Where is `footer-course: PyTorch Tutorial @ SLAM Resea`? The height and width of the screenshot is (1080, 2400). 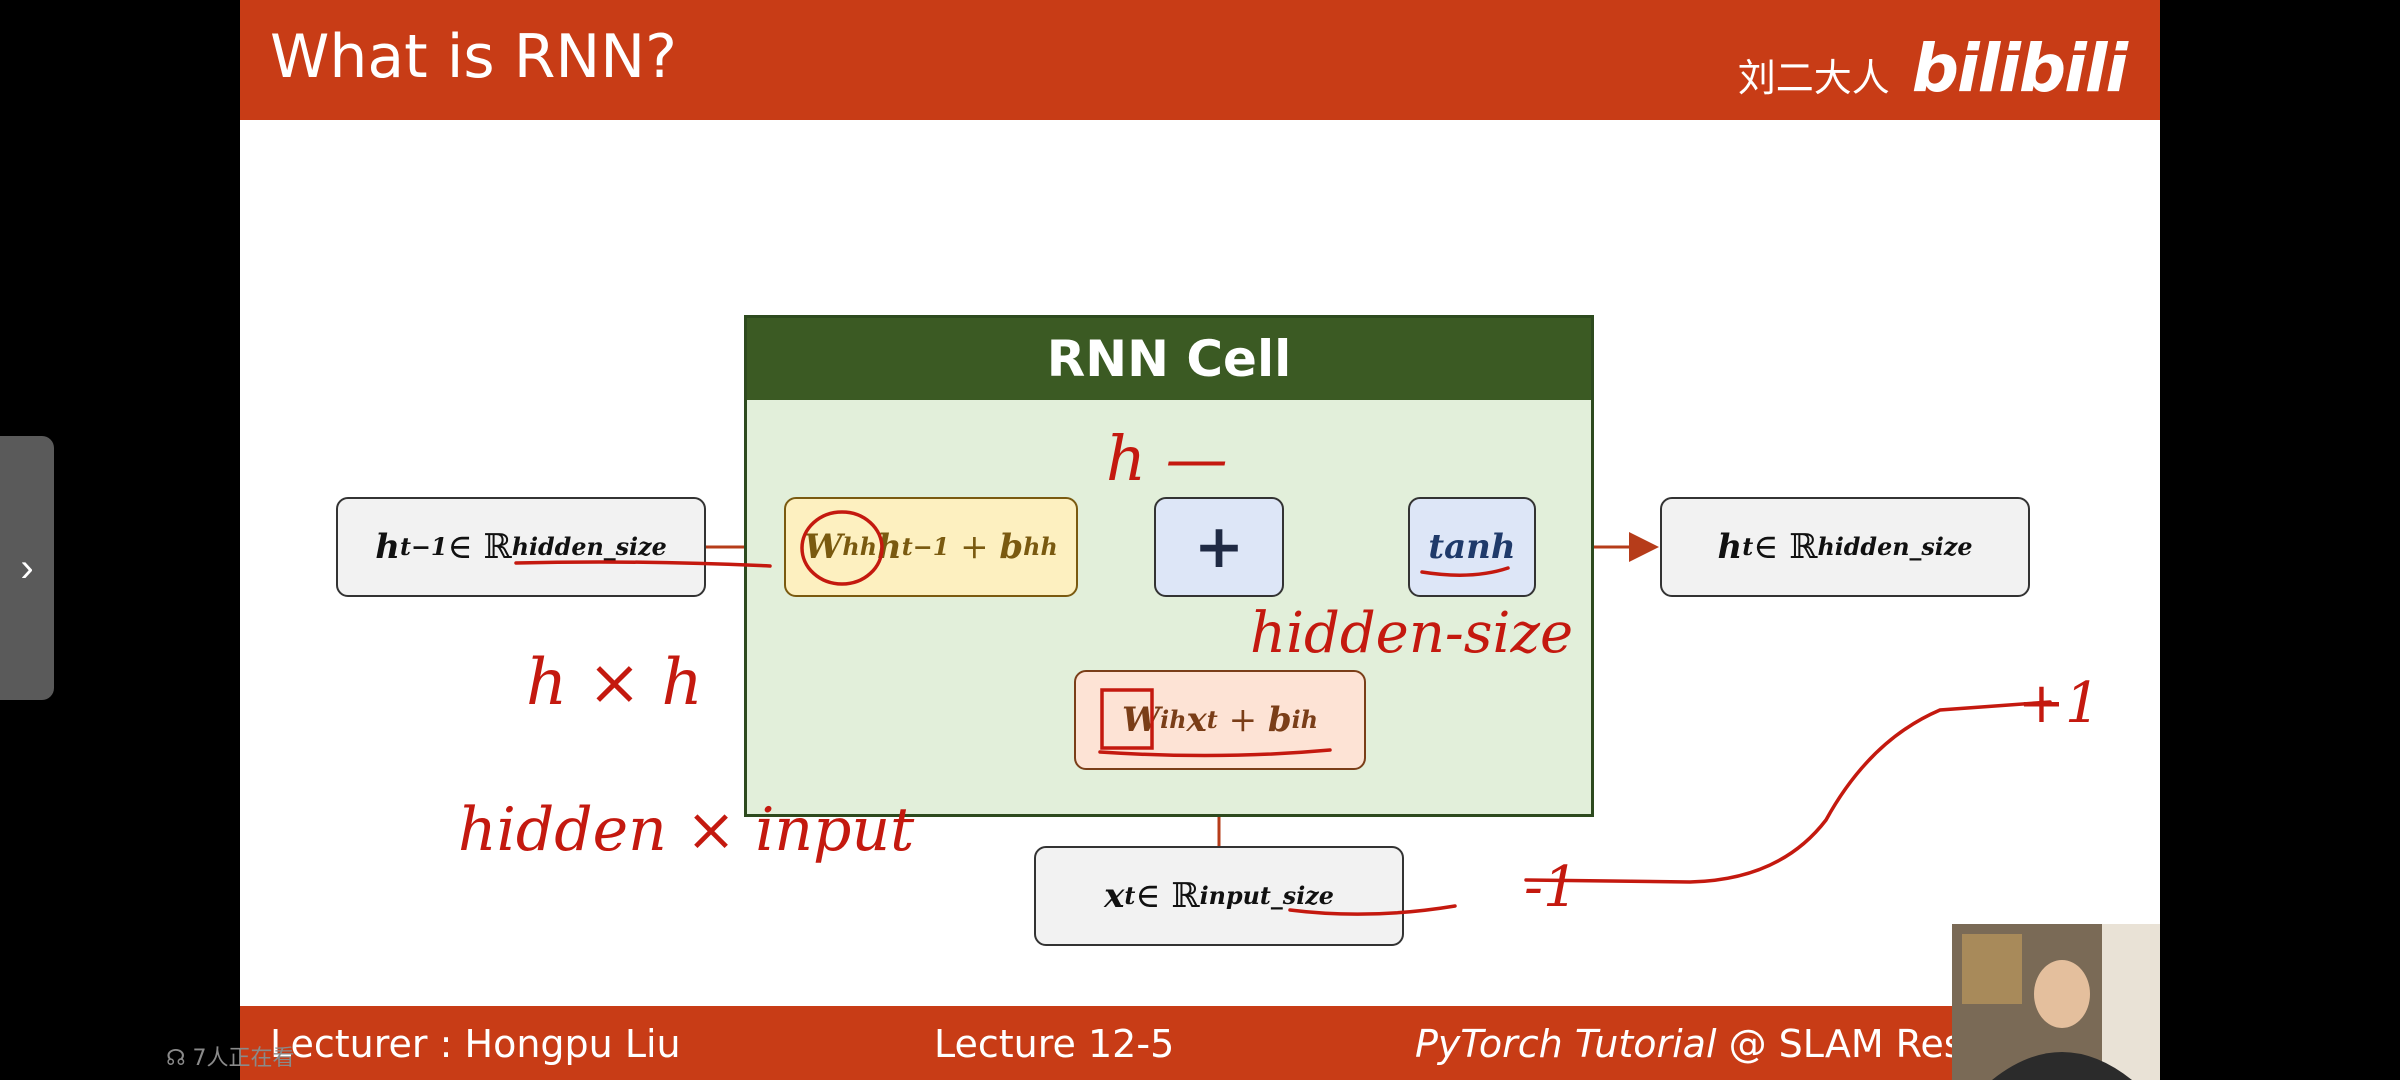
footer-course: PyTorch Tutorial @ SLAM Resea is located at coordinates (1712, 1044).